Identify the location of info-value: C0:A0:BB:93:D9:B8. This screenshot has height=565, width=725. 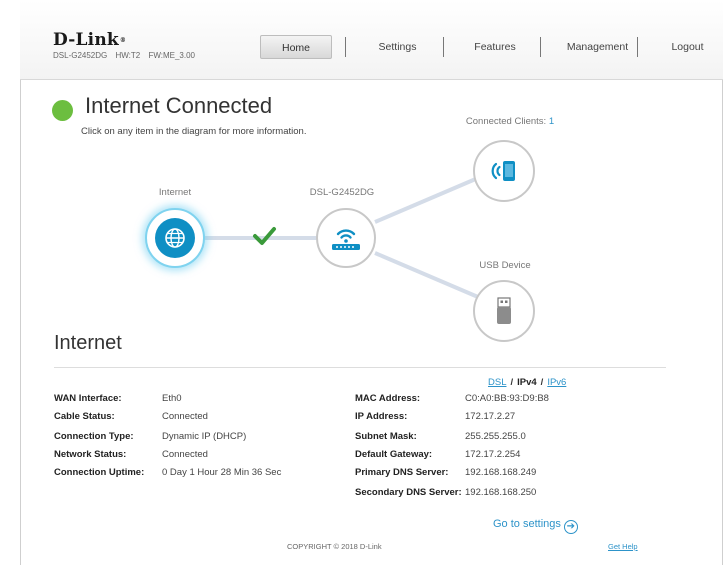
(507, 398).